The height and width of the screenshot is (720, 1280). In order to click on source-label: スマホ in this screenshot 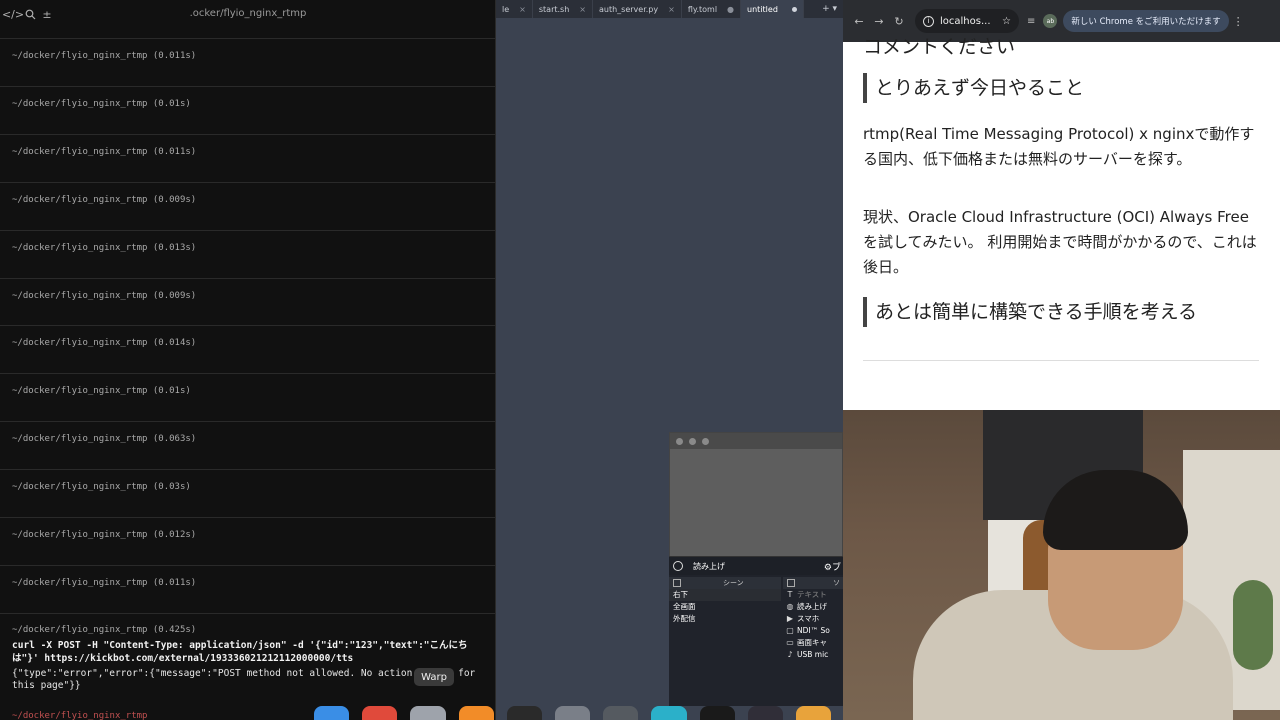, I will do `click(808, 618)`.